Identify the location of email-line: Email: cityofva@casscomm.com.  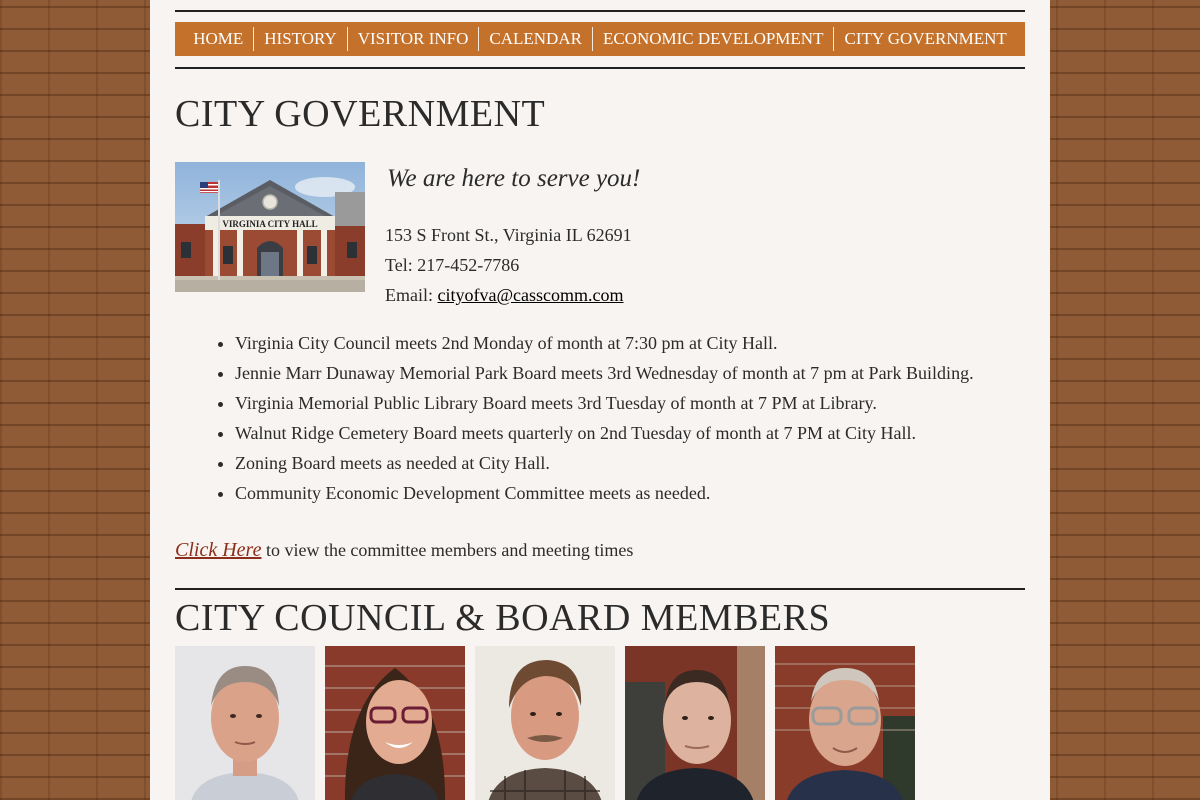
(508, 295).